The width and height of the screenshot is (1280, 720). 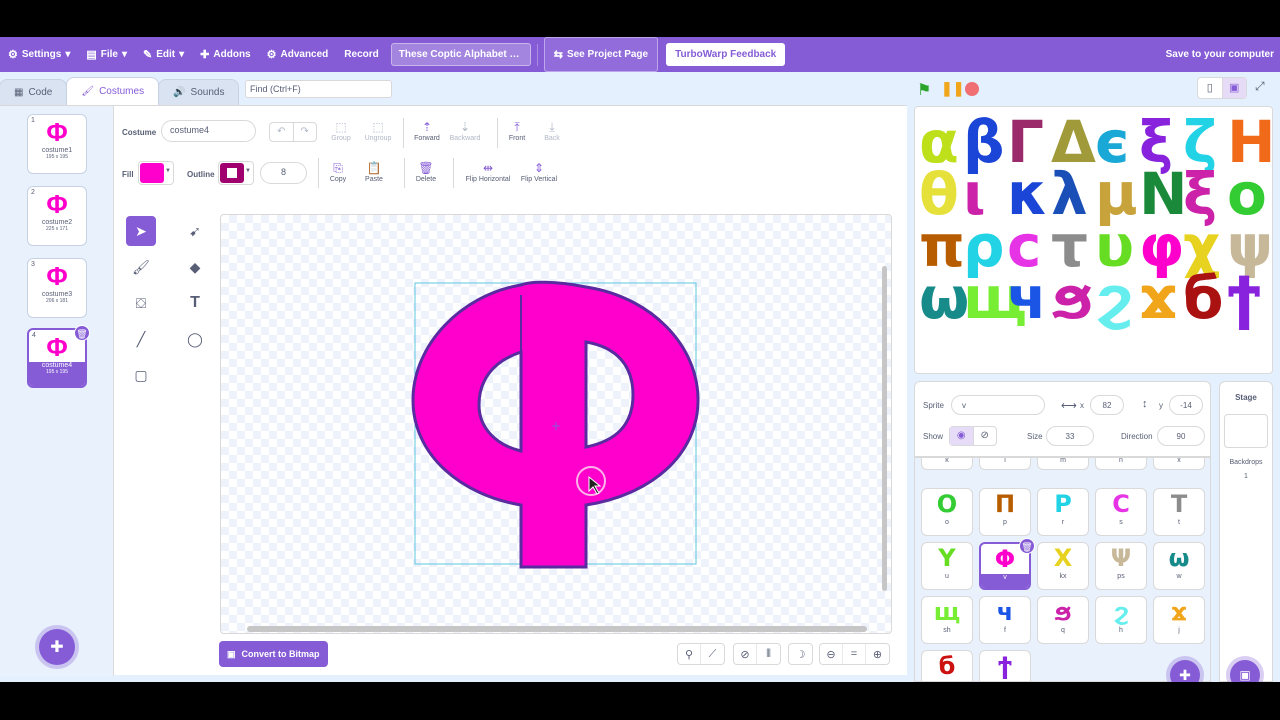 I want to click on sprite-item: m, so click(x=1063, y=464).